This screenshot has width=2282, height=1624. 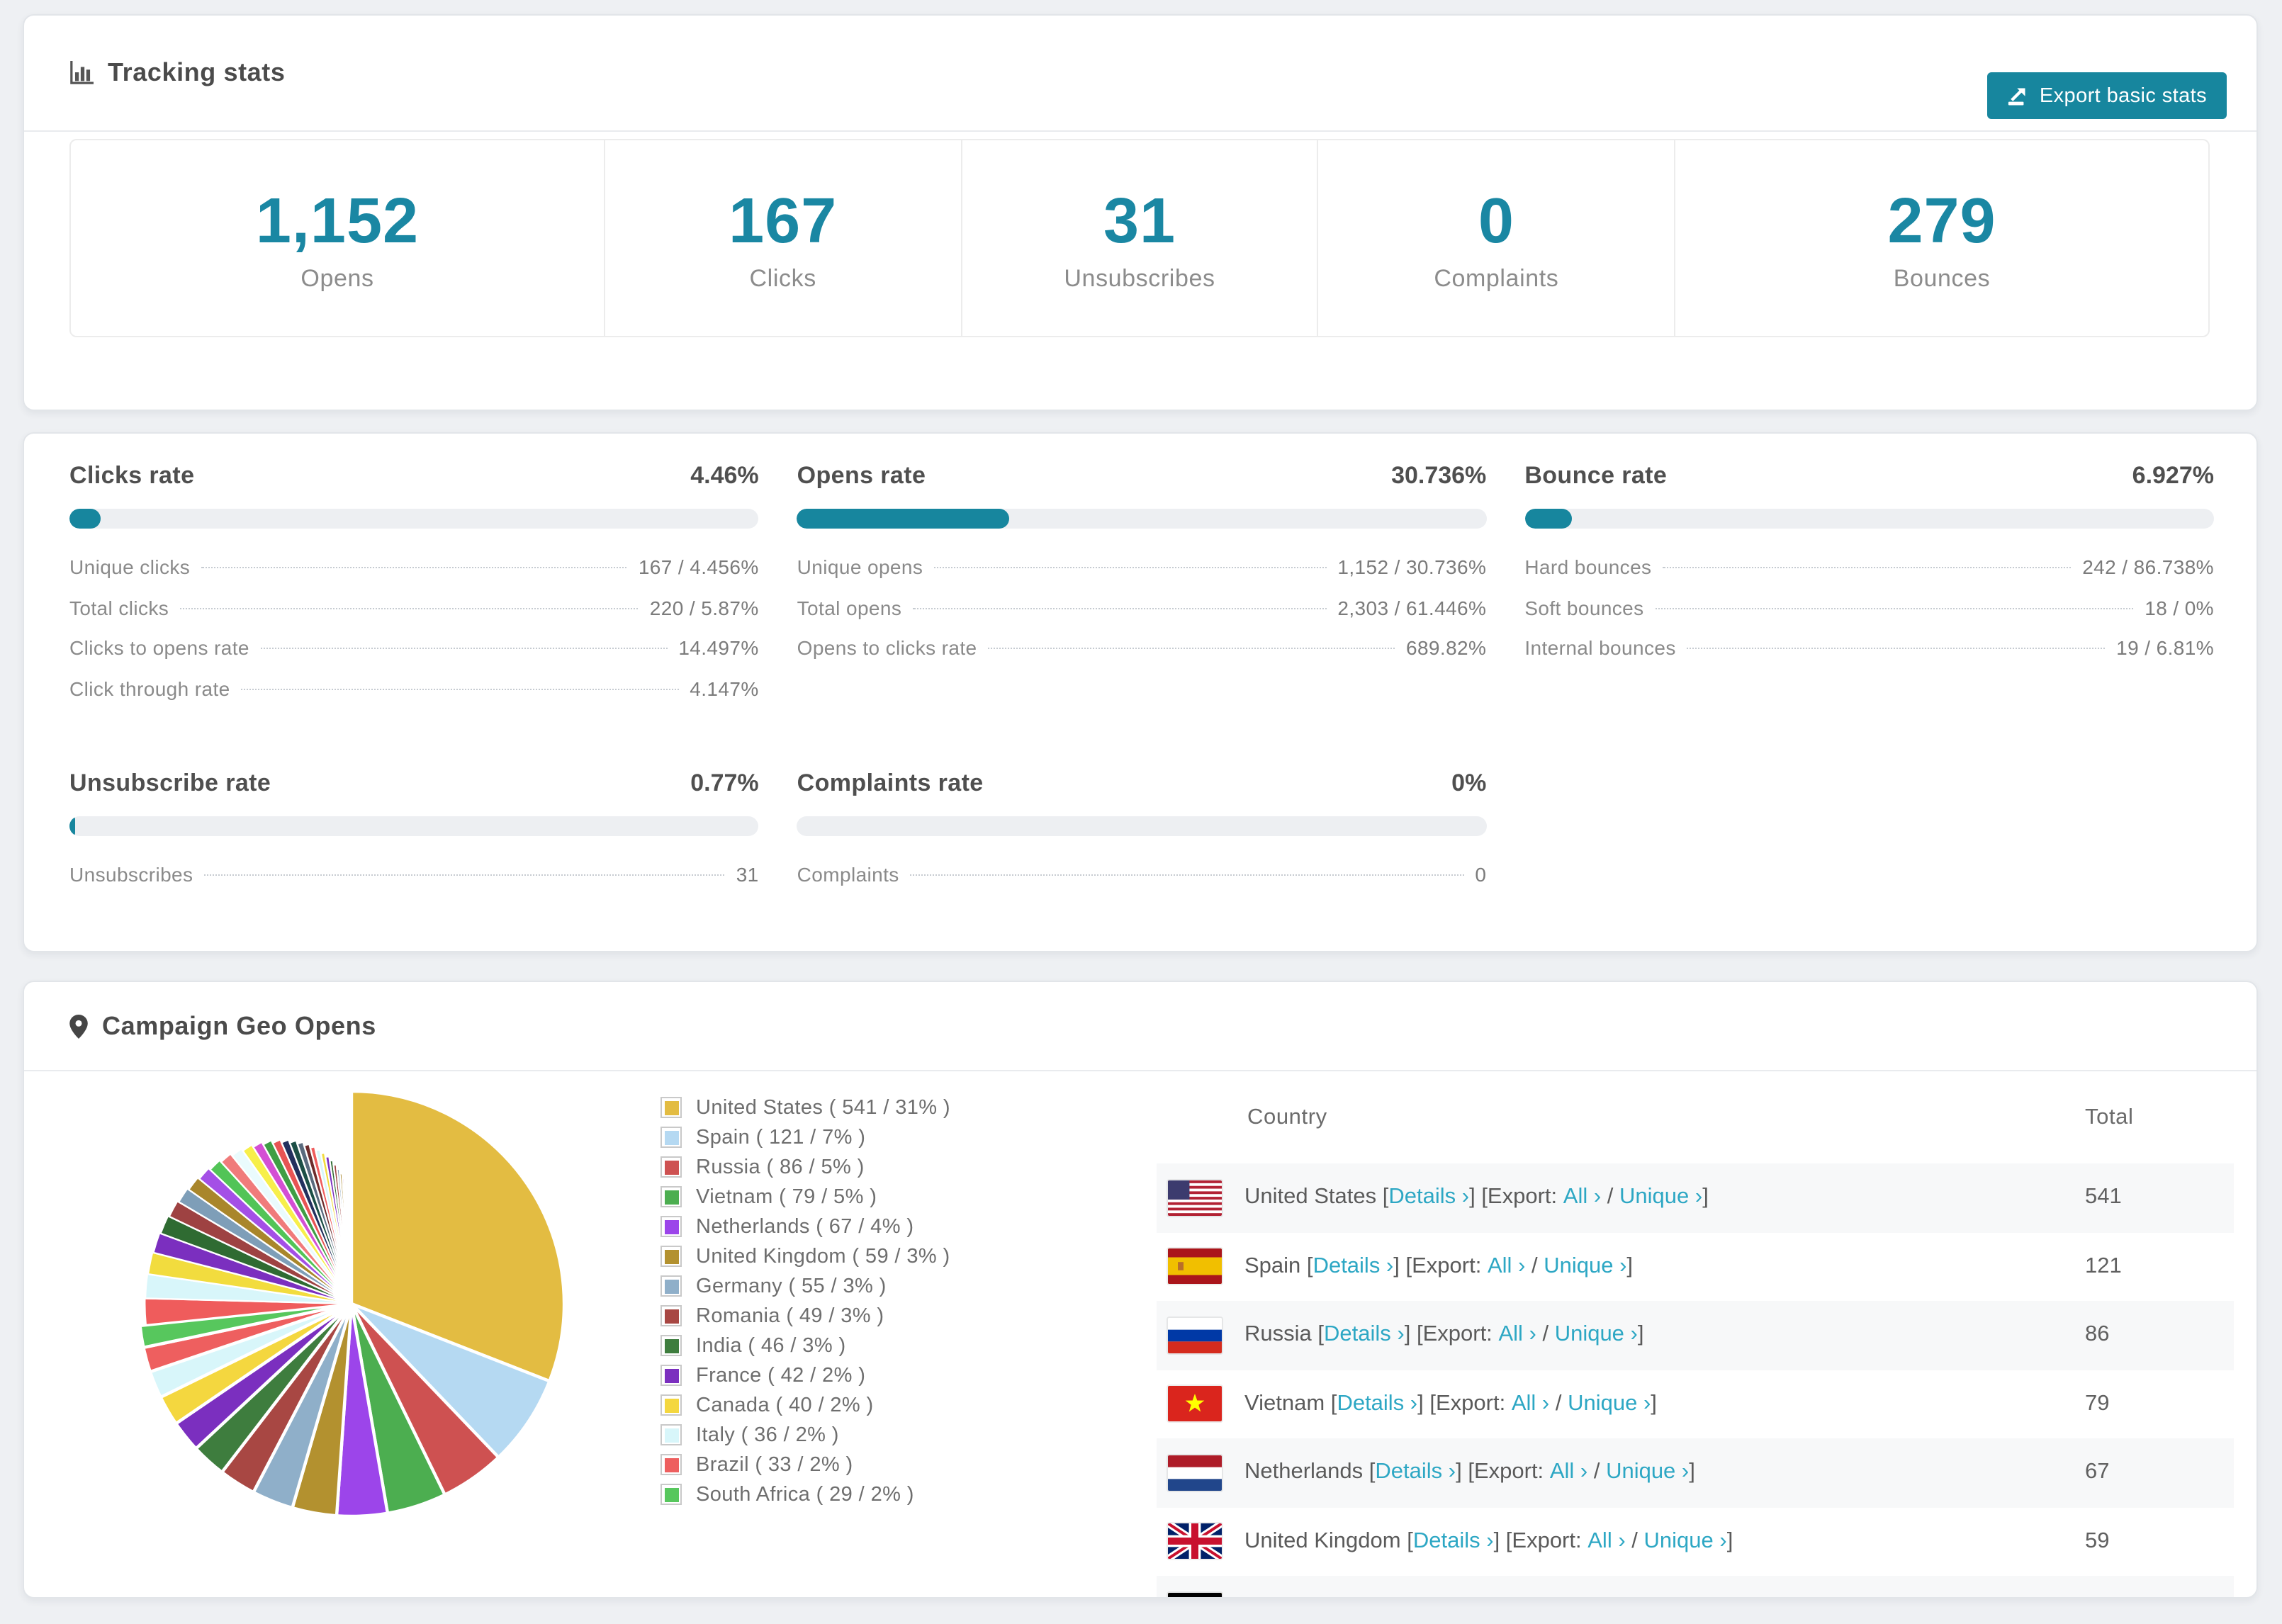 What do you see at coordinates (2109, 1117) in the screenshot?
I see `geo-col-total: Total` at bounding box center [2109, 1117].